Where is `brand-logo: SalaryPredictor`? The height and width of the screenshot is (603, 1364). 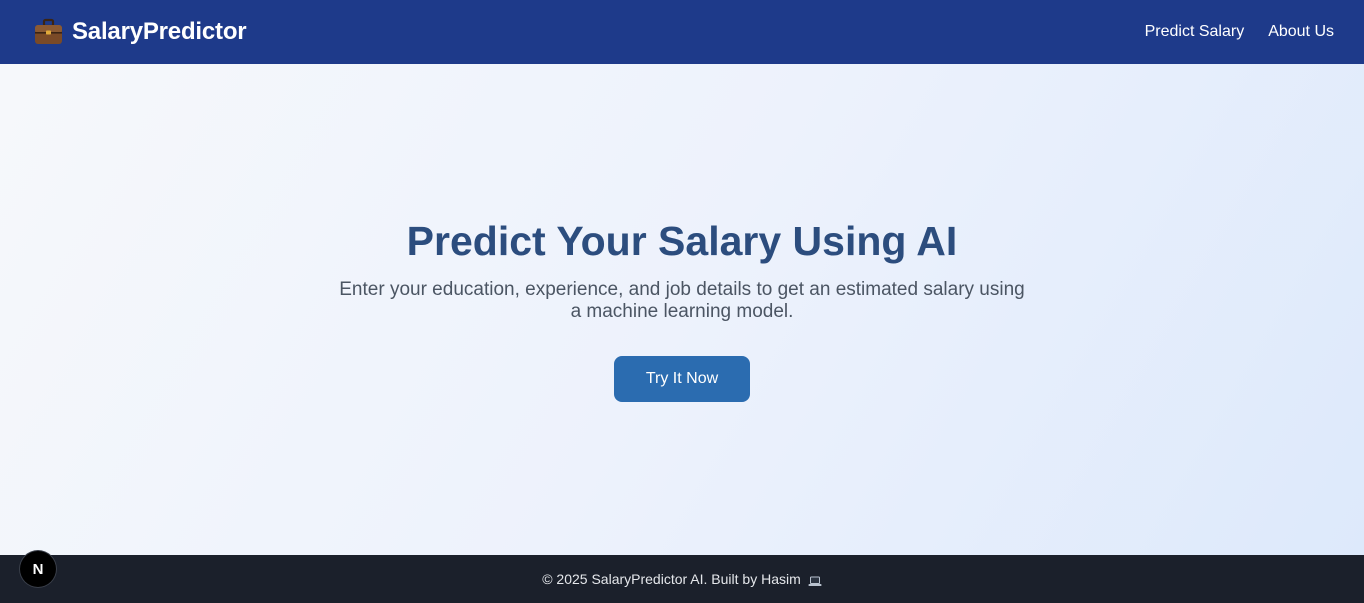
brand-logo: SalaryPredictor is located at coordinates (140, 32).